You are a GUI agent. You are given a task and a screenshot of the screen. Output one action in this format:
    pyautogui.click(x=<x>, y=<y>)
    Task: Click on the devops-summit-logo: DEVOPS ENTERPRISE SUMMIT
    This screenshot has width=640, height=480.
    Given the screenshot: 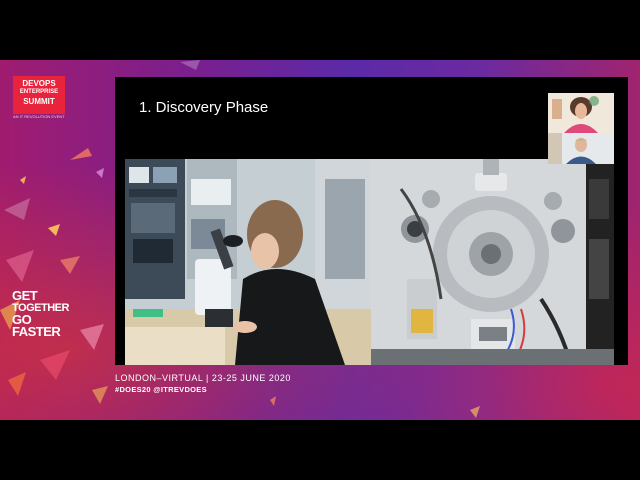 What is the action you would take?
    pyautogui.click(x=39, y=95)
    